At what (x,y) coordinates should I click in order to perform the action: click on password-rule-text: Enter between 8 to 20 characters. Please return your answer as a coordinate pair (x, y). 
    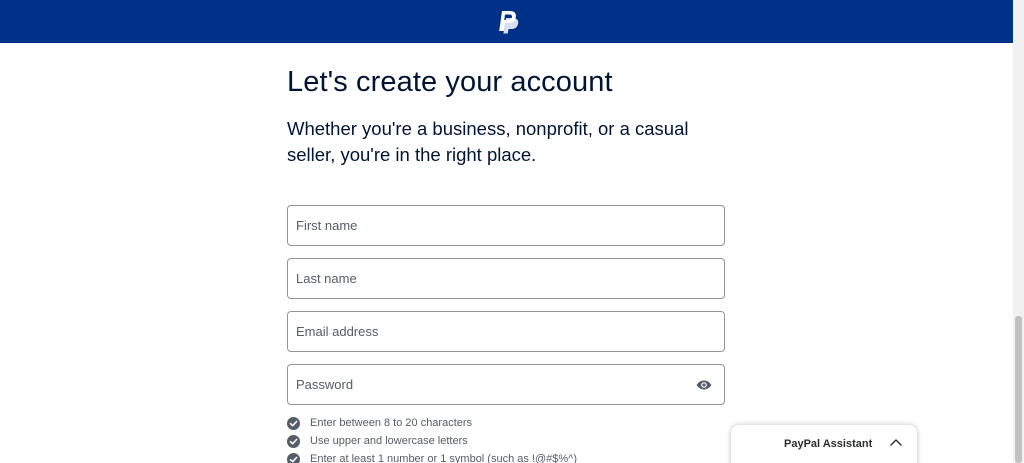
    Looking at the image, I should click on (391, 423).